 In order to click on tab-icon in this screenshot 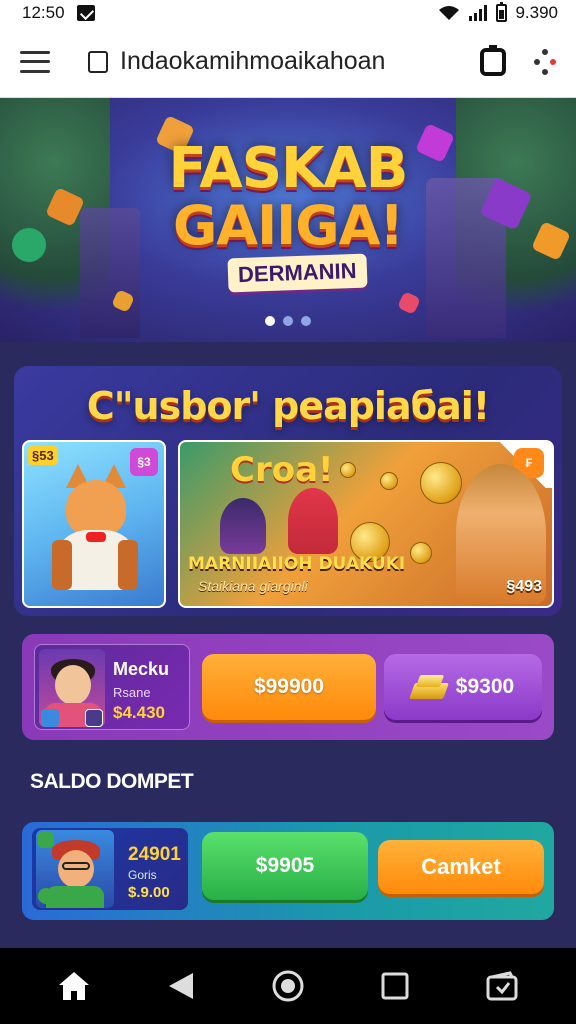, I will do `click(493, 60)`.